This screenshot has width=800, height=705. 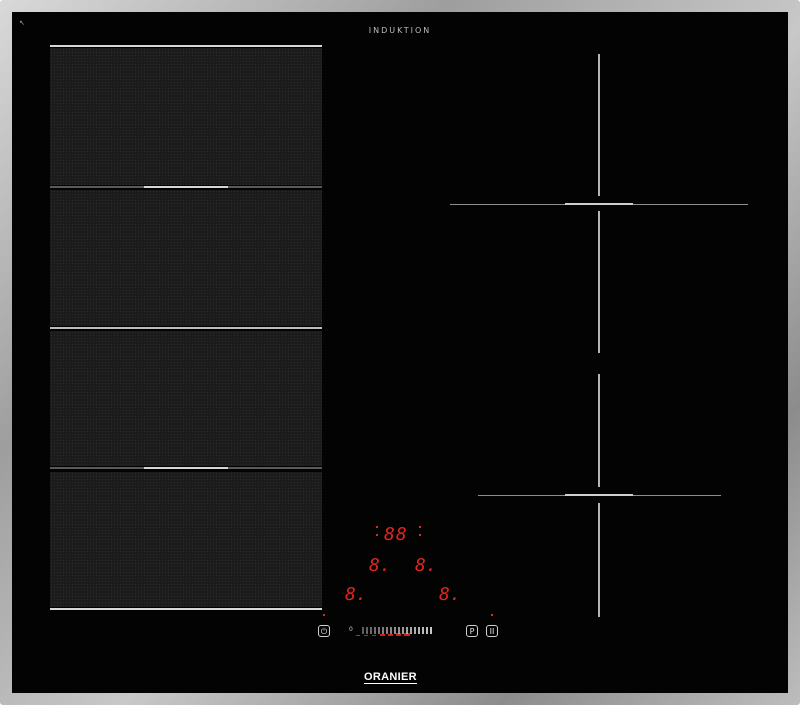 I want to click on boost-button: P, so click(x=472, y=631).